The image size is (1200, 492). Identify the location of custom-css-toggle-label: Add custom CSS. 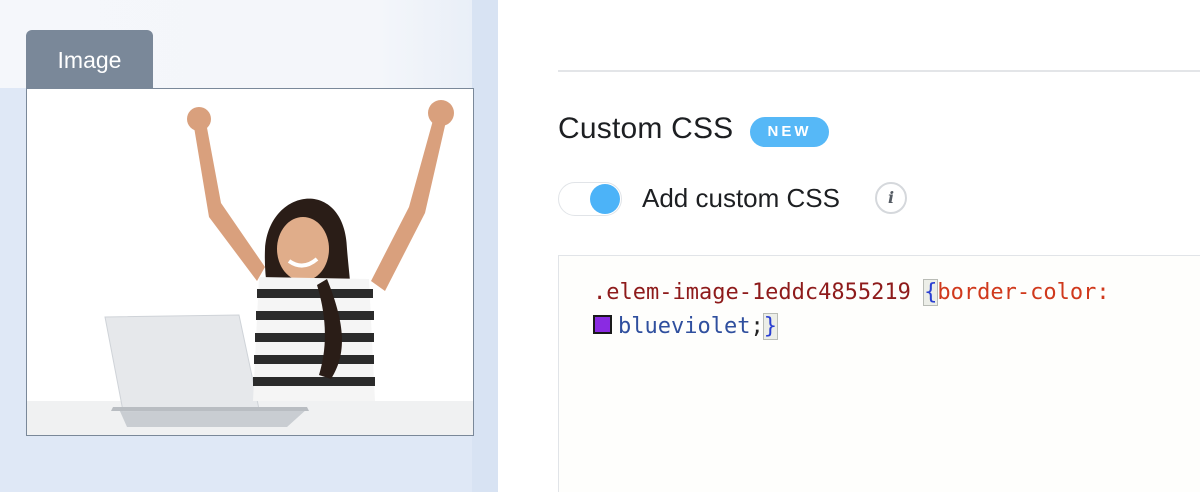
(741, 198).